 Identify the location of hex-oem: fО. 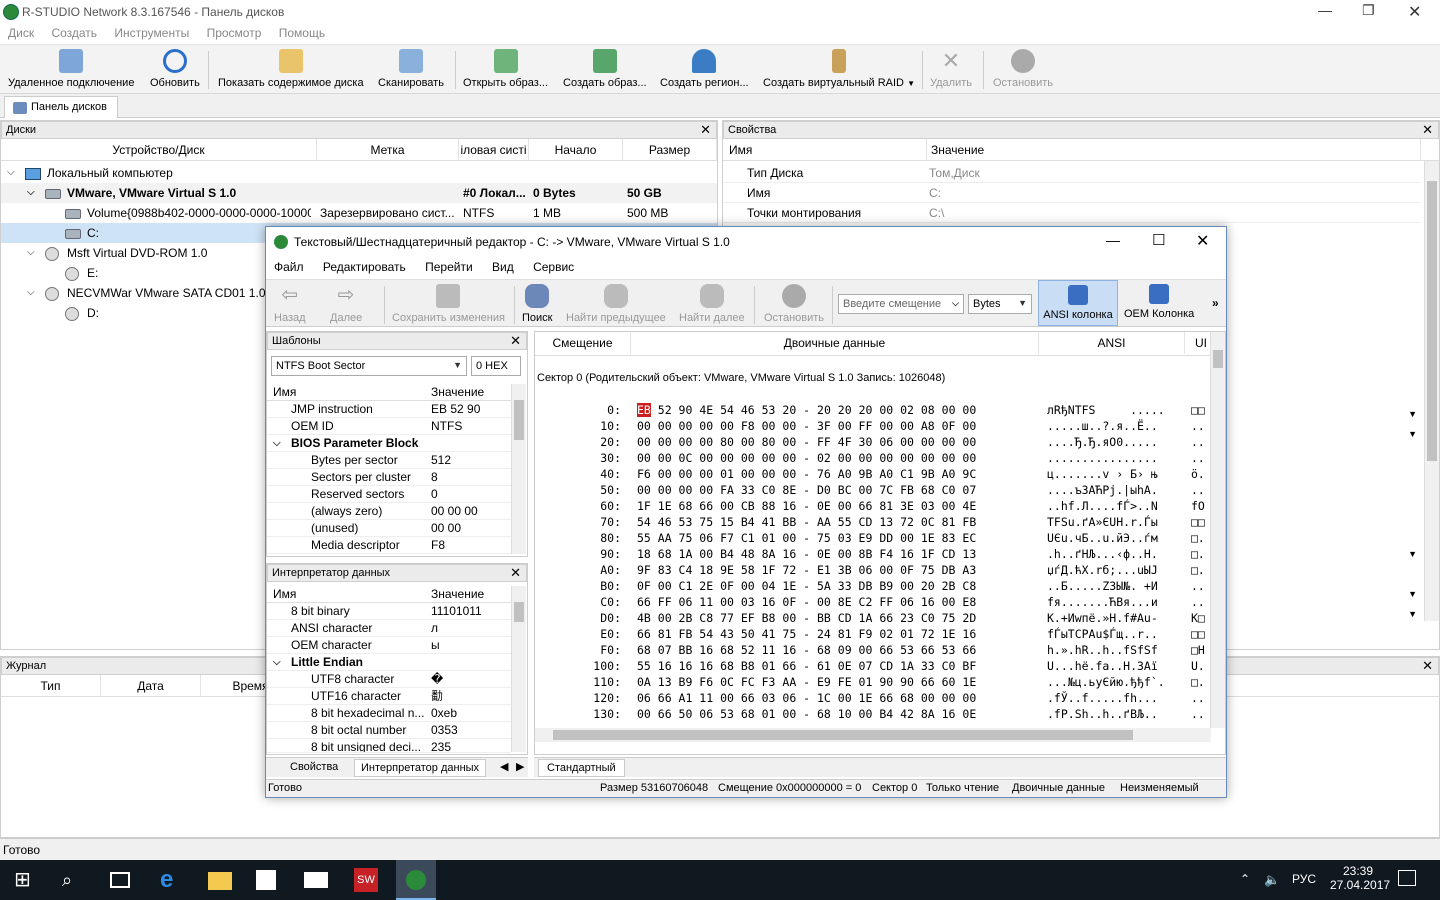
(1198, 506).